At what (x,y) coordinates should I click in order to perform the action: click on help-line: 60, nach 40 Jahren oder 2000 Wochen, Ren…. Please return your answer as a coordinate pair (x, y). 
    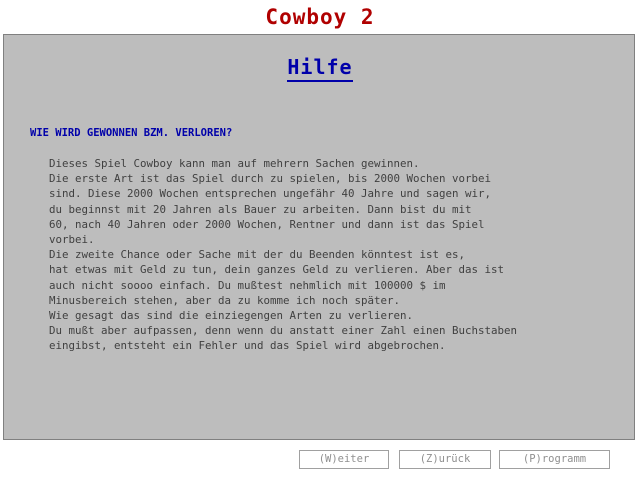
    Looking at the image, I should click on (267, 224).